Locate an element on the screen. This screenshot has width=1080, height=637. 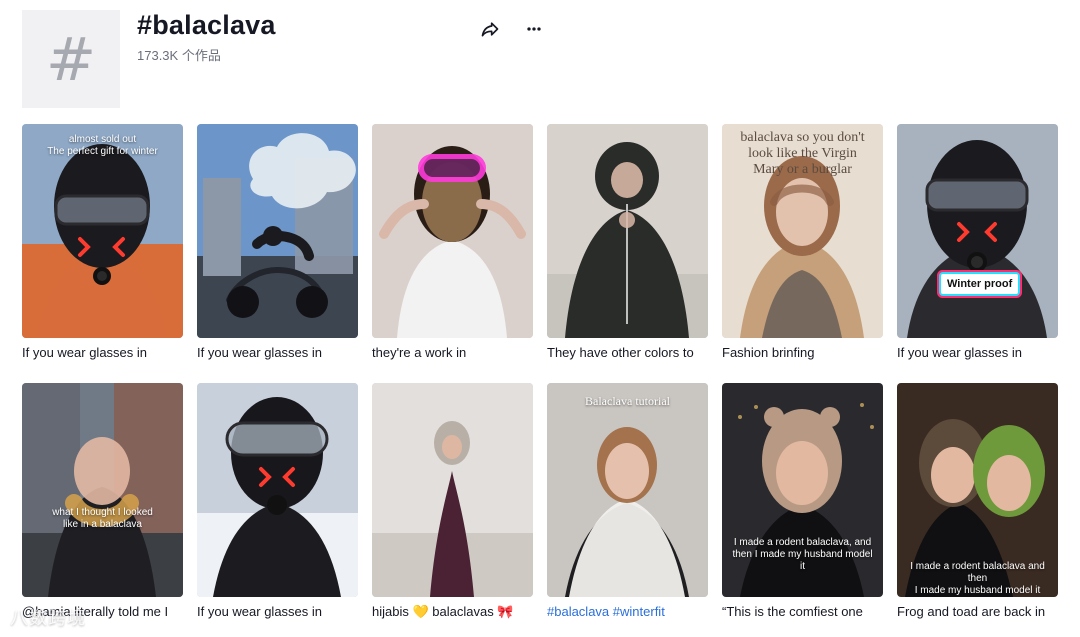
video-caption: they're a work in is located at coordinates (452, 353).